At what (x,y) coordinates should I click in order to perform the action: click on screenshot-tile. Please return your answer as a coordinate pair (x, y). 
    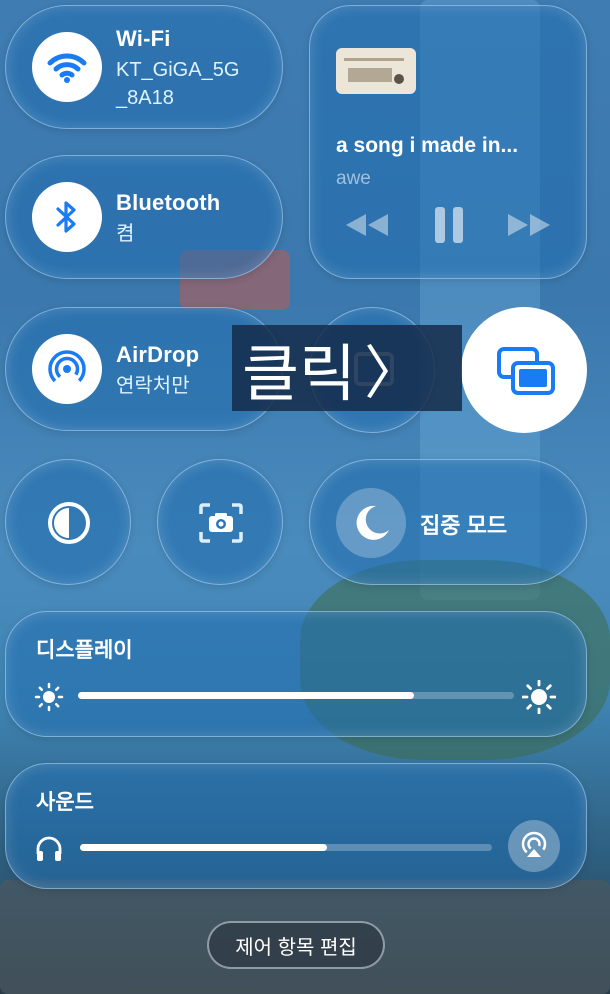
    Looking at the image, I should click on (220, 522).